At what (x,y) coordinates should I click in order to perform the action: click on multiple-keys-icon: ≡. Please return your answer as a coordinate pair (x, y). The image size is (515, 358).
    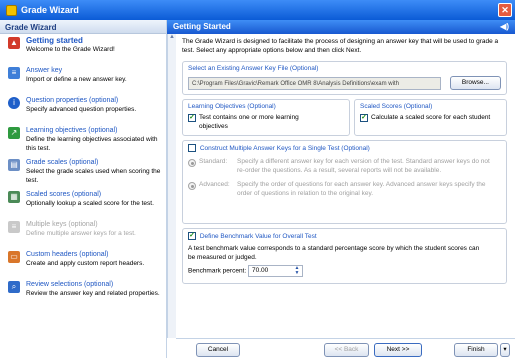
    Looking at the image, I should click on (14, 227).